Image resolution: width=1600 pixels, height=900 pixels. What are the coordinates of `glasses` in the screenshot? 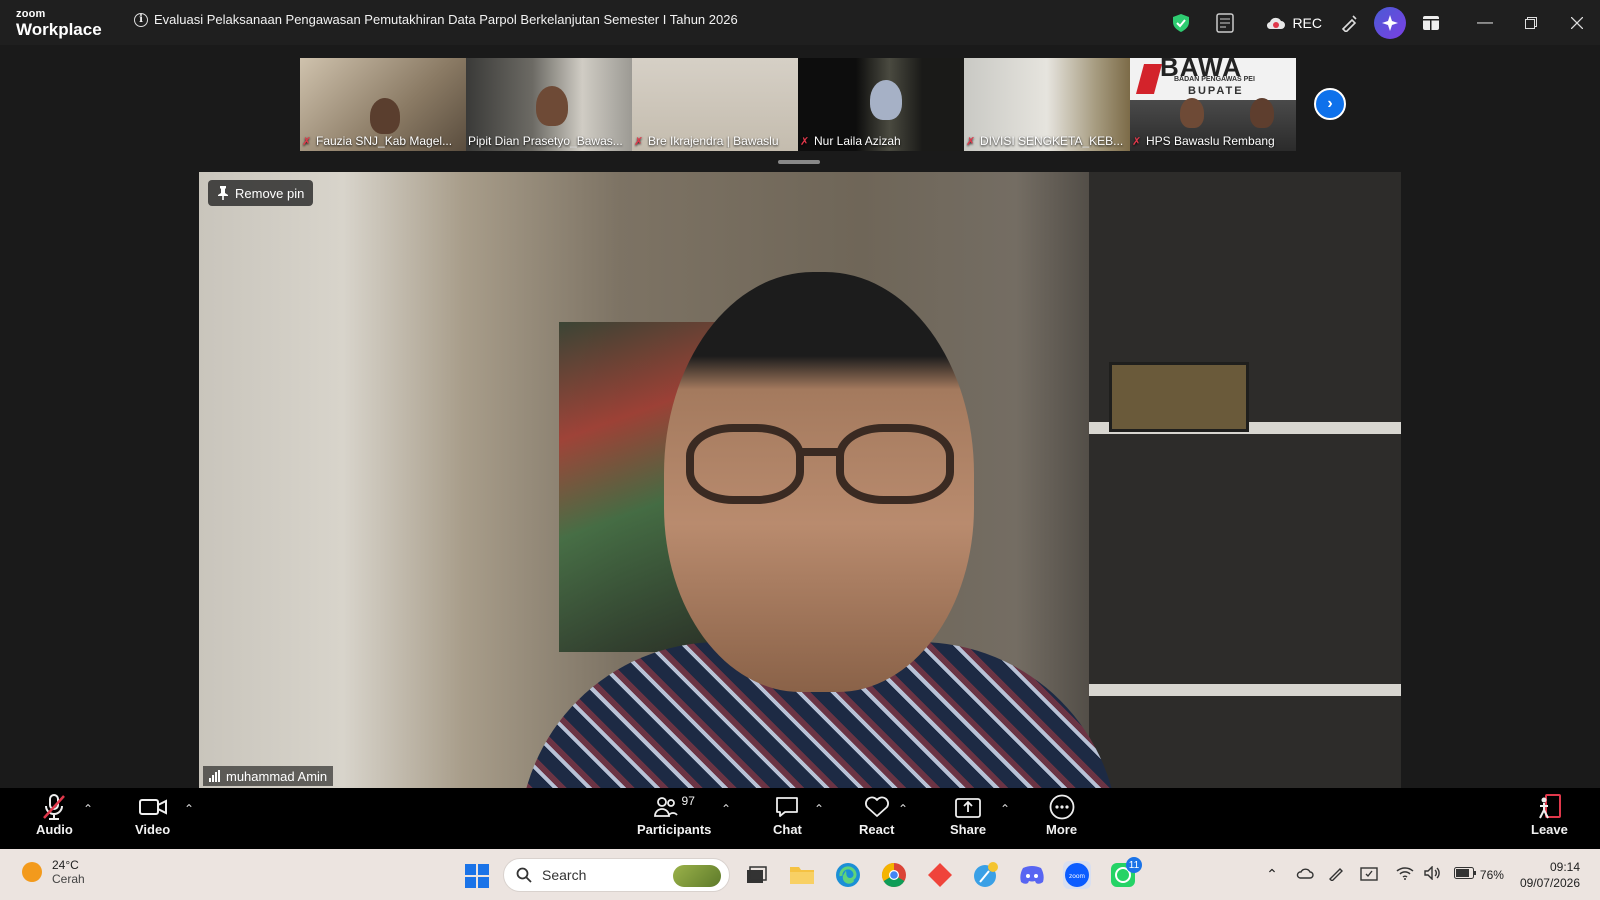 It's located at (821, 466).